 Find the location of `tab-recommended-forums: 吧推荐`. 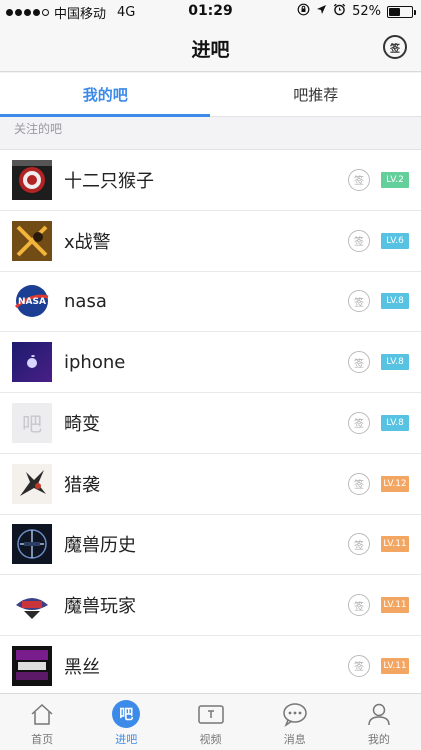

tab-recommended-forums: 吧推荐 is located at coordinates (316, 94).